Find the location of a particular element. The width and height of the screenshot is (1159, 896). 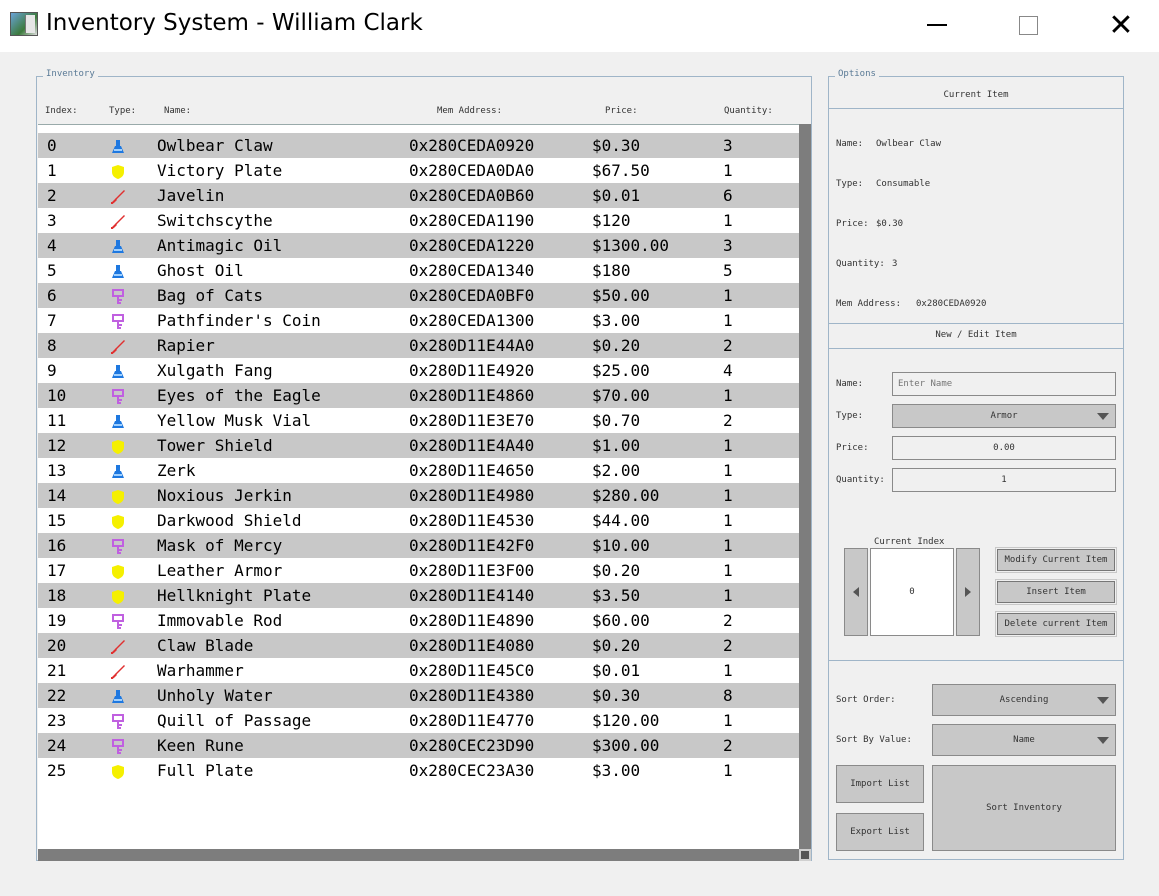

maximize-button is located at coordinates (1028, 25).